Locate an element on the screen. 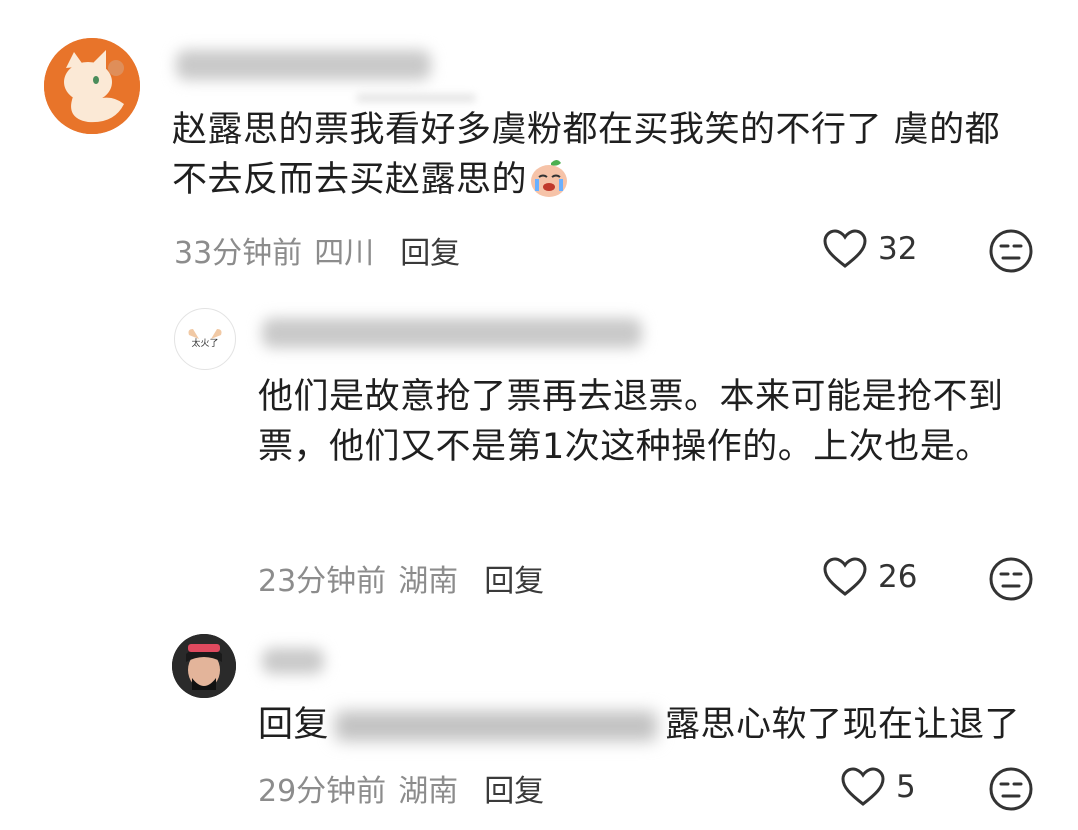  comment-meta: 23分钟前 湖南 回复 is located at coordinates (401, 578).